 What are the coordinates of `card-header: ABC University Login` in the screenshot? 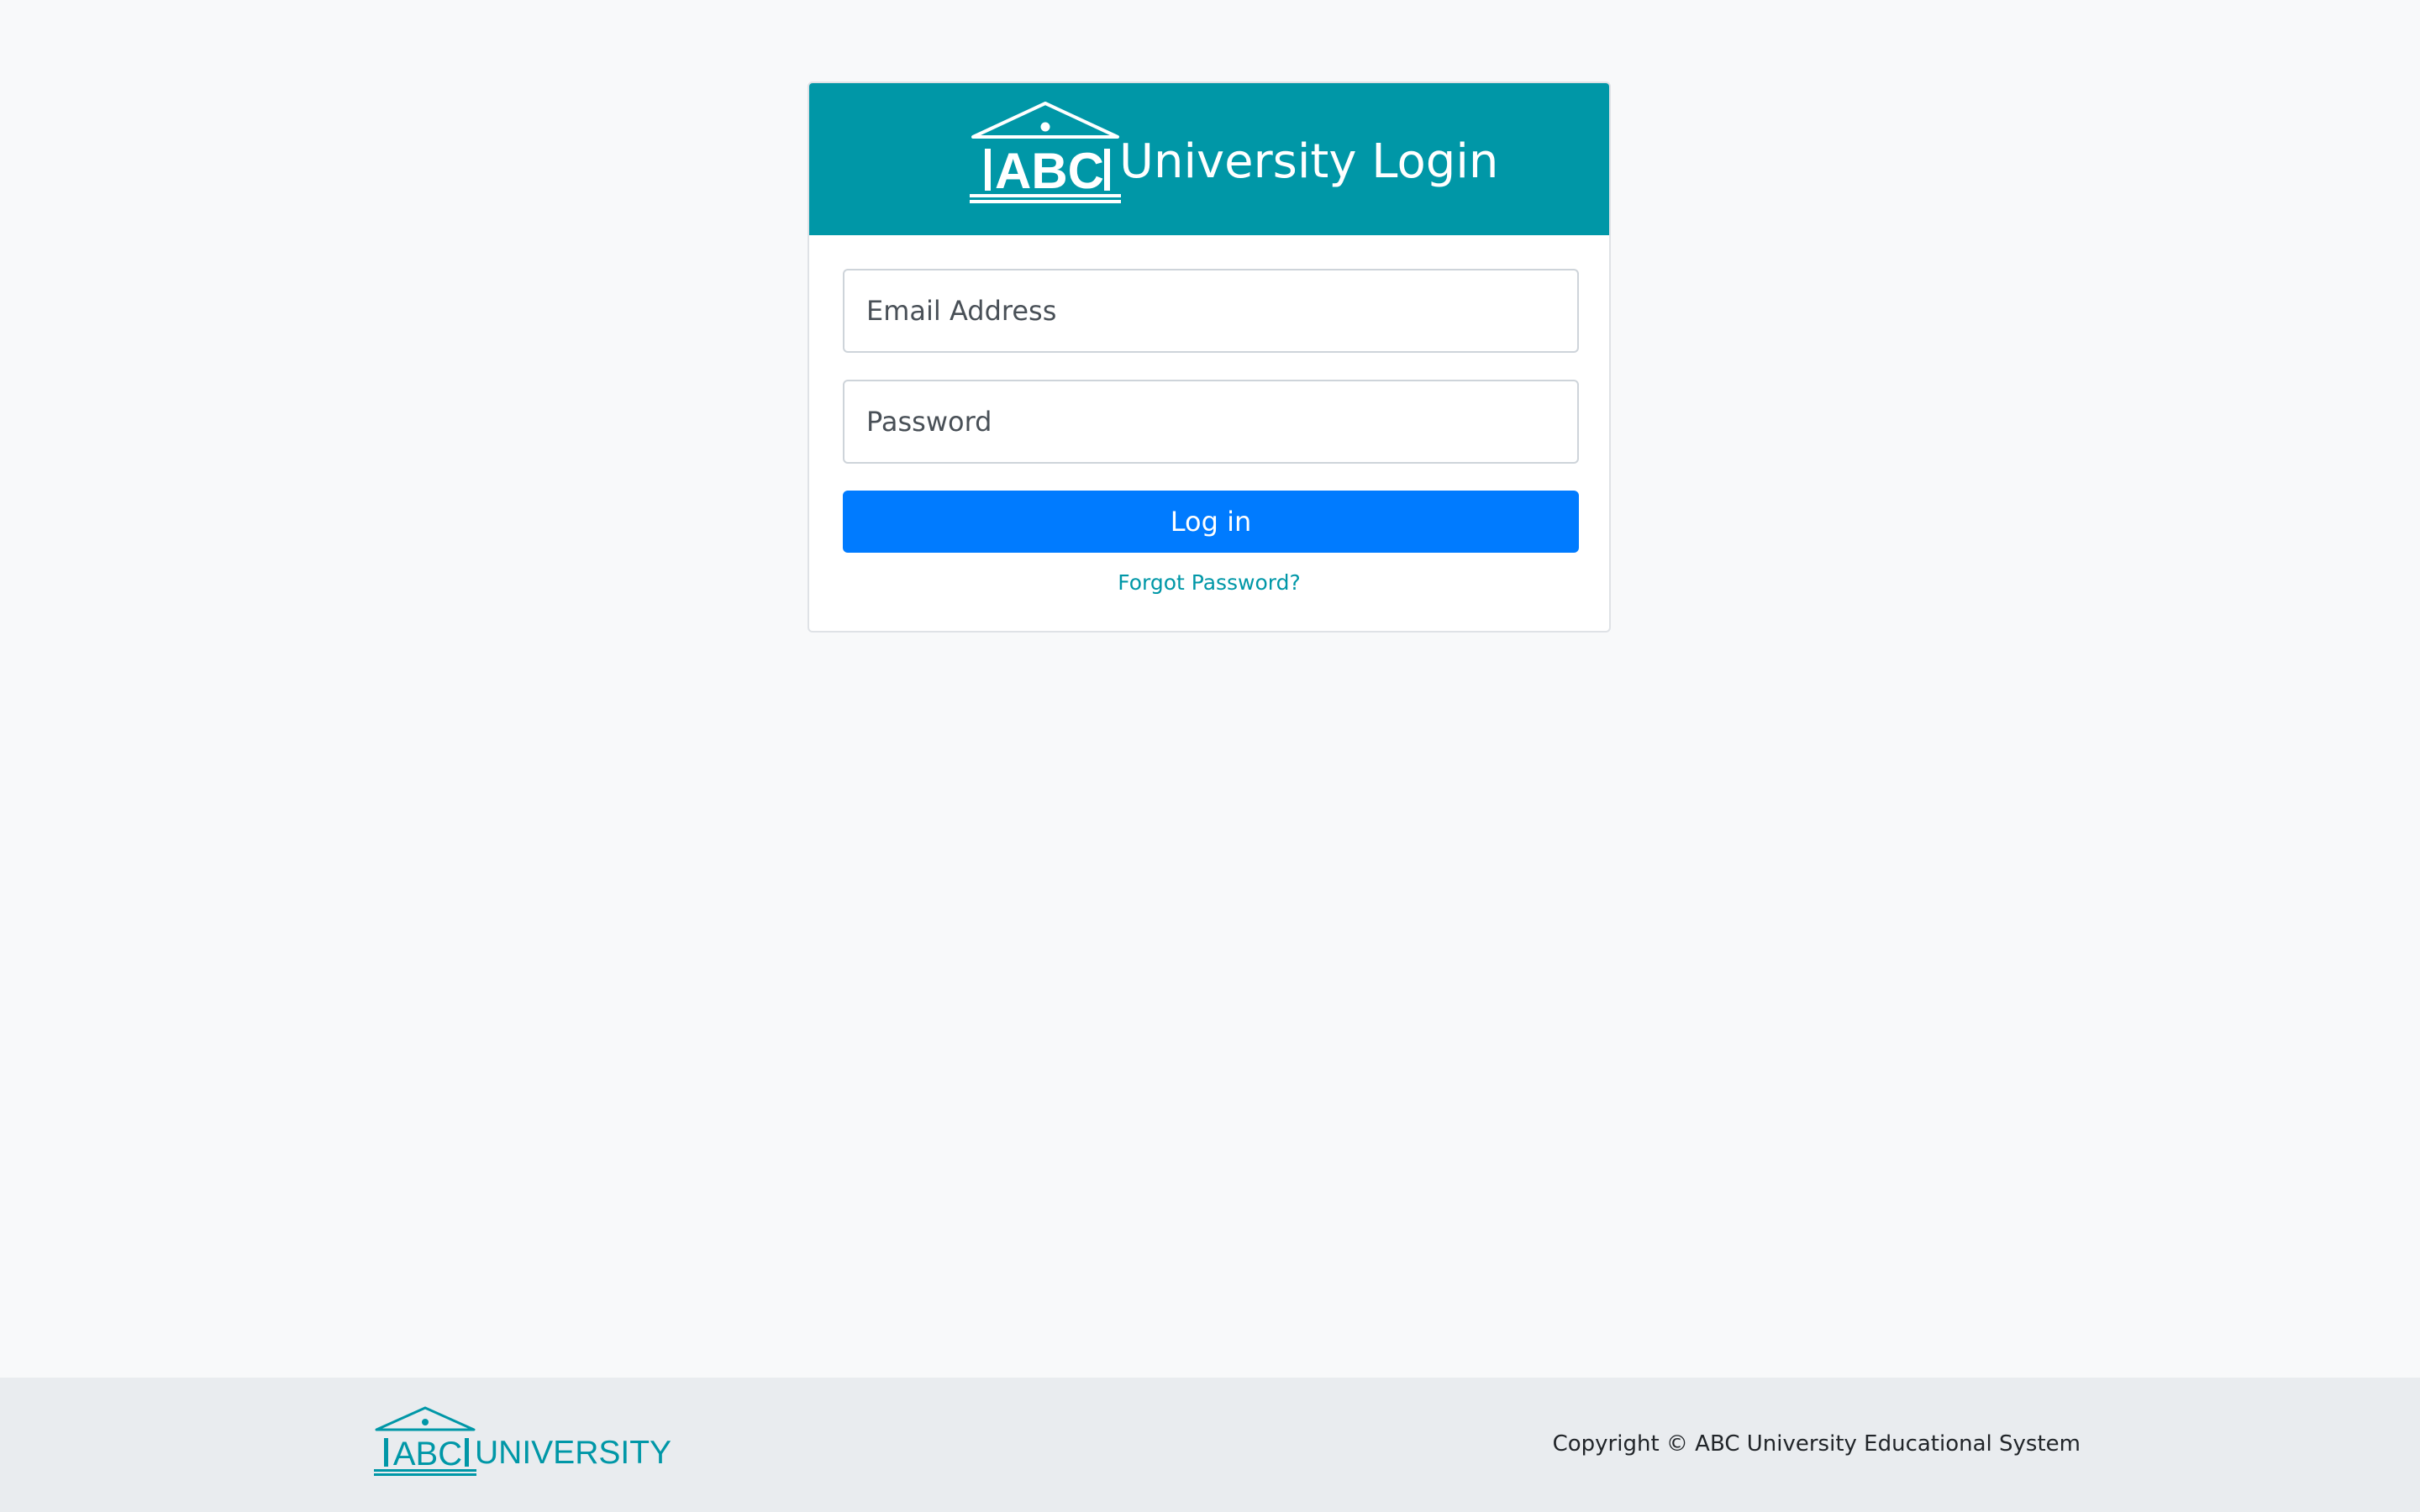 It's located at (1209, 159).